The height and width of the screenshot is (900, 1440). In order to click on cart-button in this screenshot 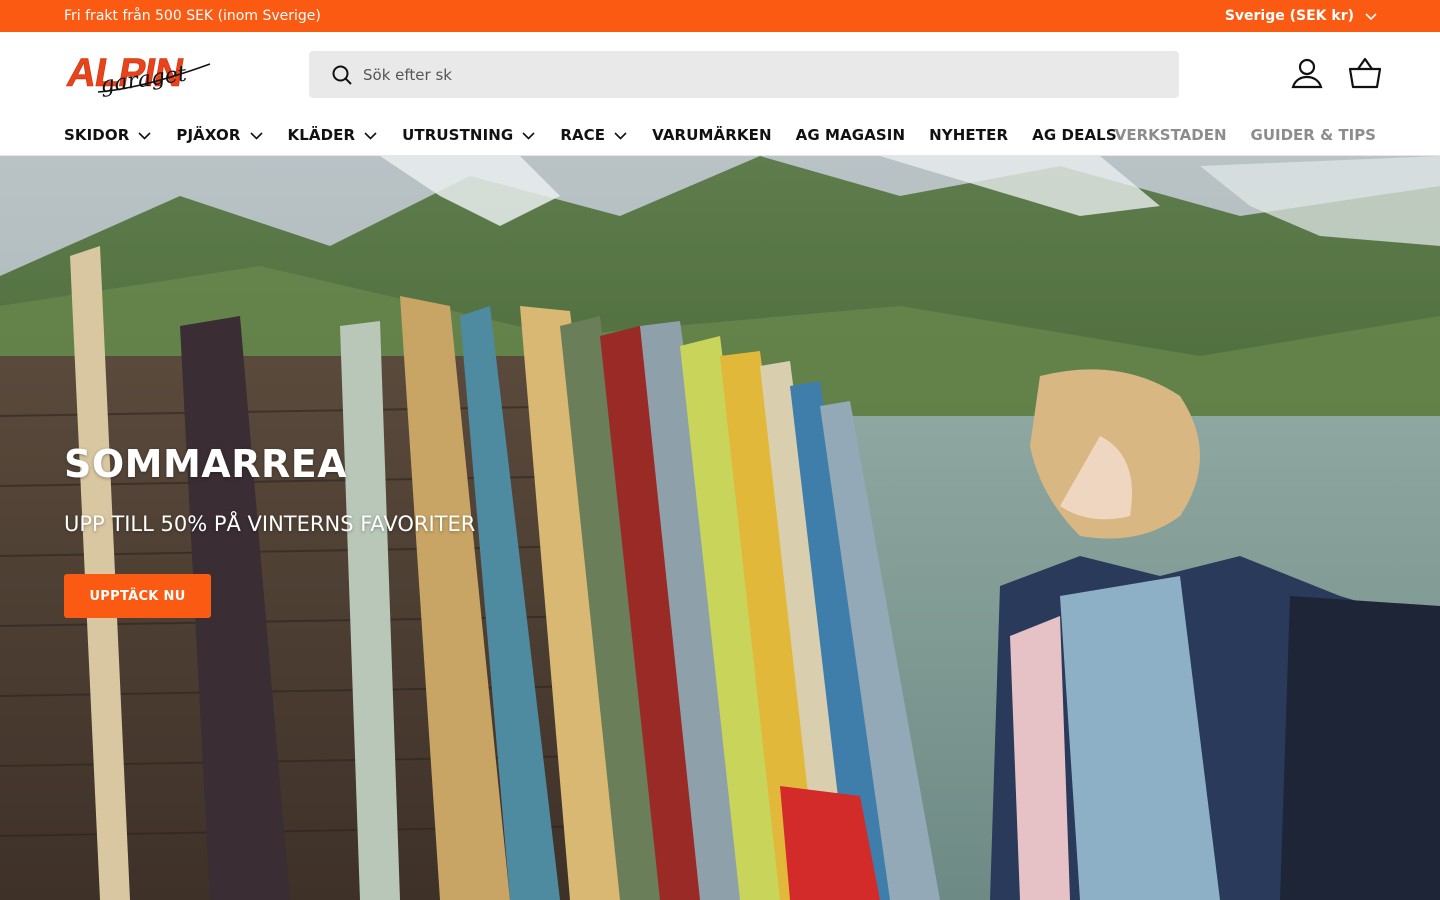, I will do `click(1365, 73)`.